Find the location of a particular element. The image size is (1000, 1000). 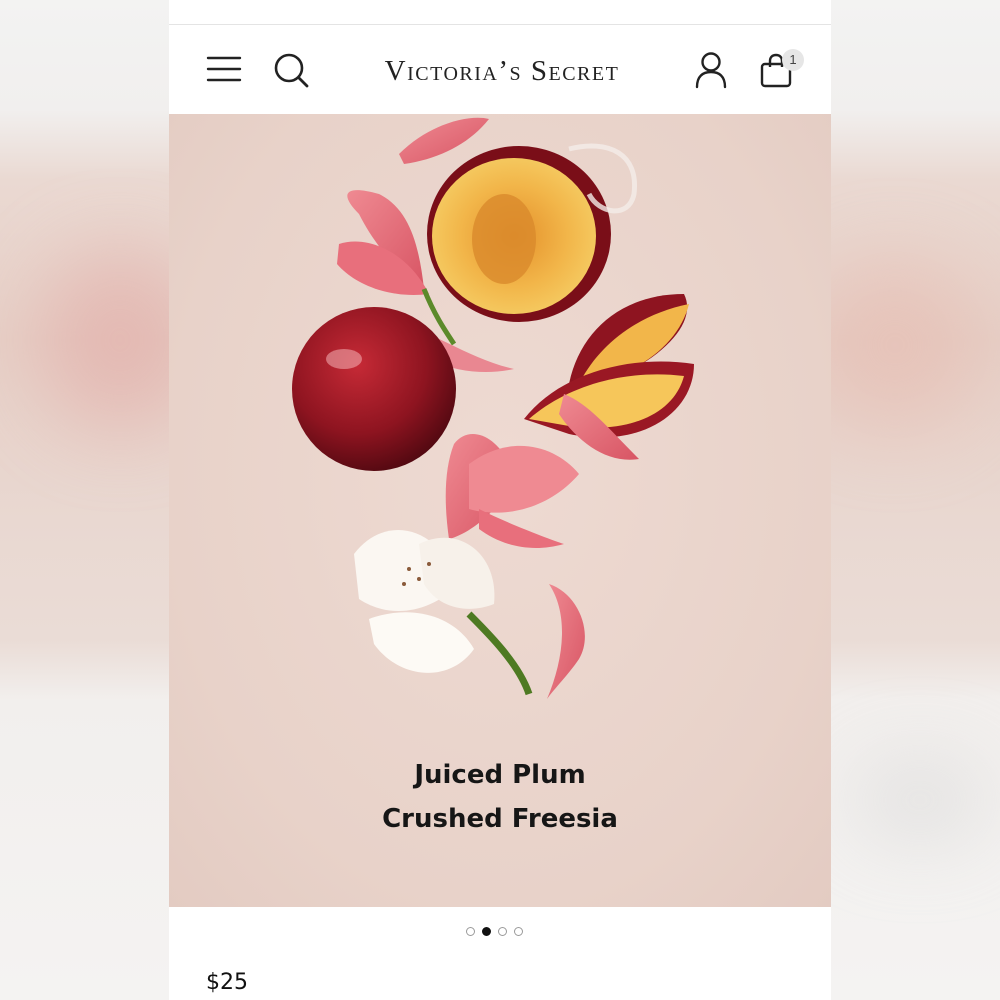

brand-logo: Victoria’s Secret is located at coordinates (502, 71).